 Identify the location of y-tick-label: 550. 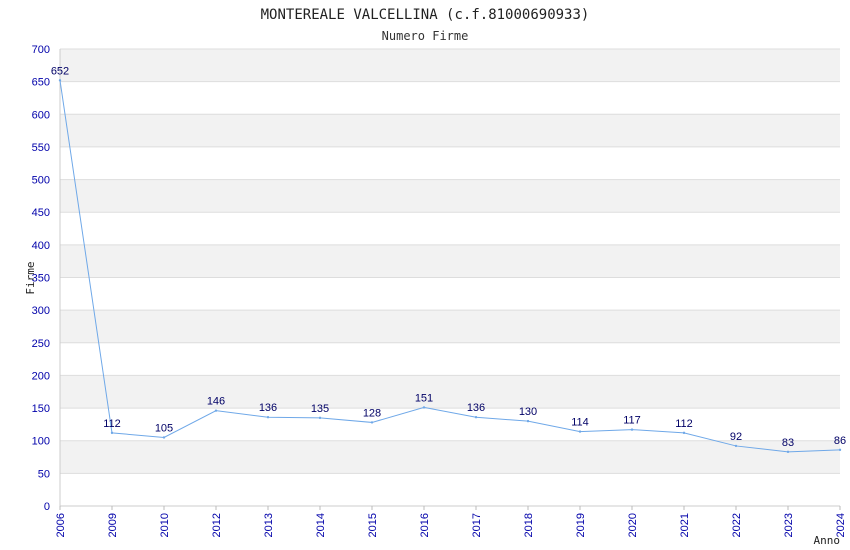
(41, 148).